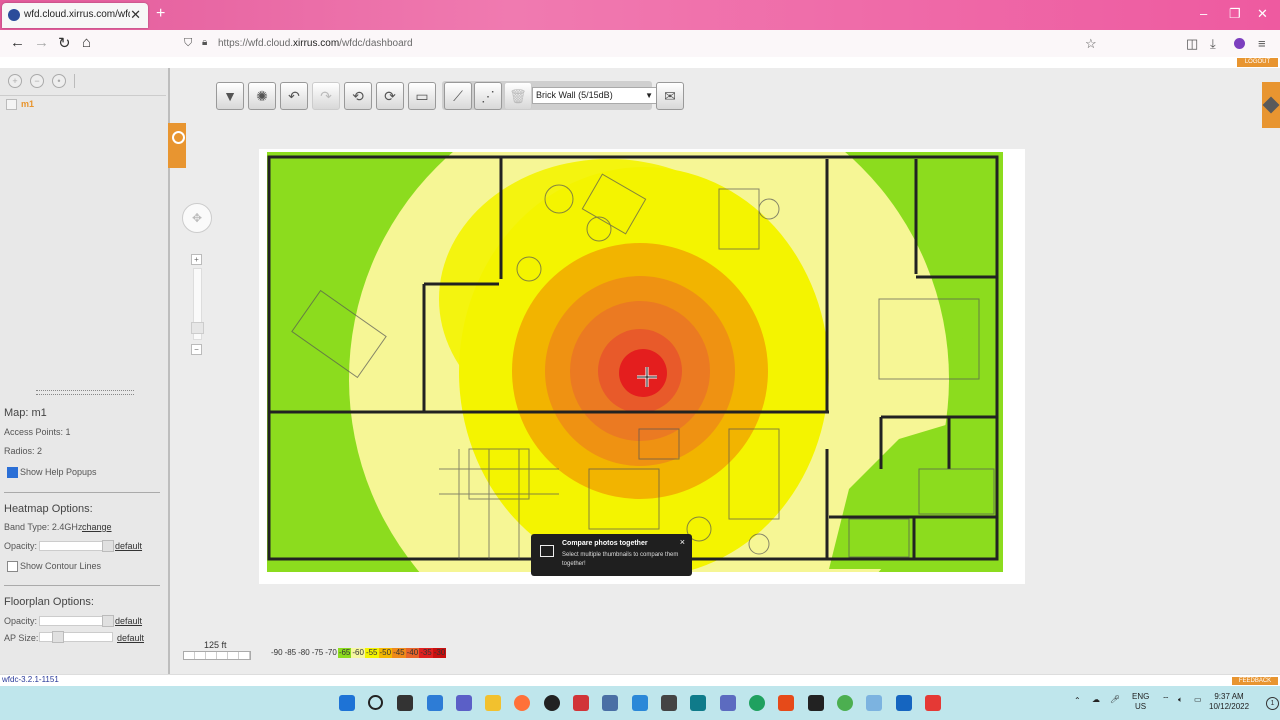 Image resolution: width=1280 pixels, height=720 pixels. I want to click on wall-type-select: Brick Wall (5/15dB) ▼, so click(594, 95).